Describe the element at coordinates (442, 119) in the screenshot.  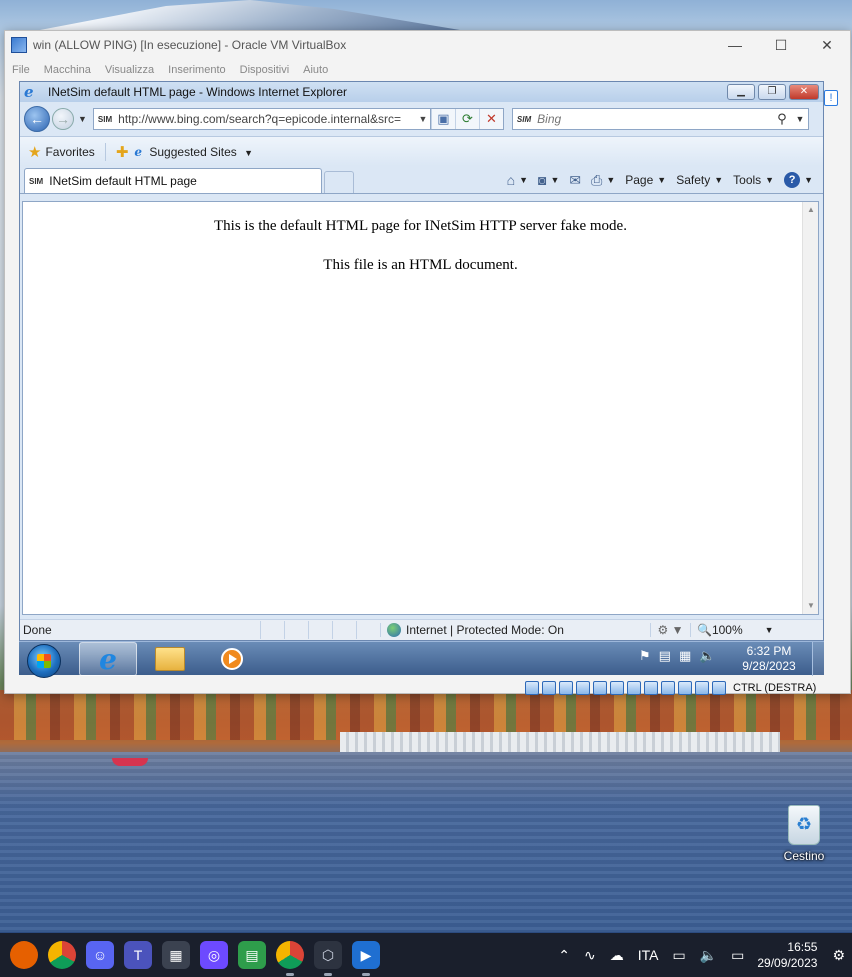
I see `compatibility-view-icon: ▣` at that location.